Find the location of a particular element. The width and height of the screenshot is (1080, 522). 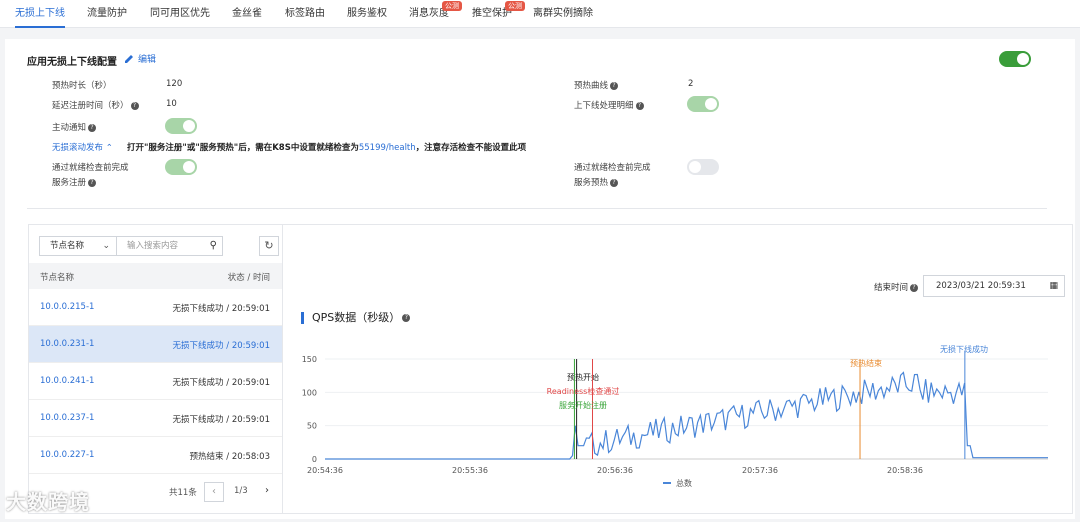

table-row: 10.0.0.215-1 无损下线成功 / 20:59:01 is located at coordinates (155, 307).